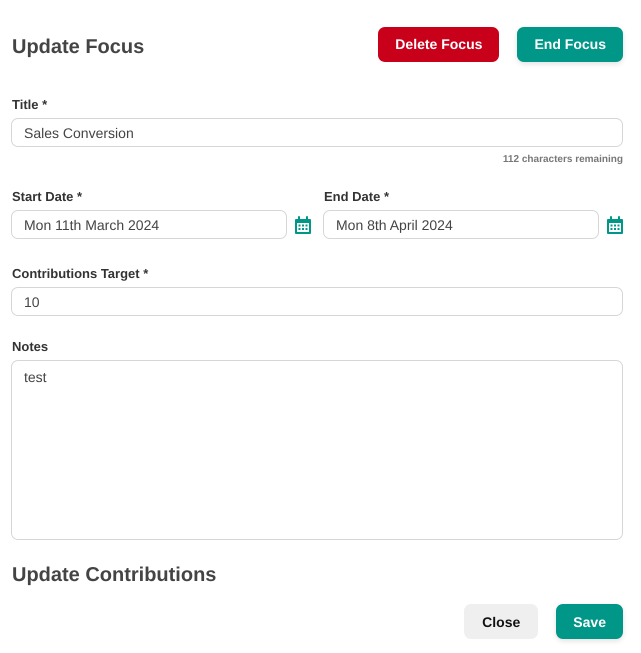 The image size is (641, 653). Describe the element at coordinates (149, 224) in the screenshot. I see `date-input: Mon 11th March 2024` at that location.